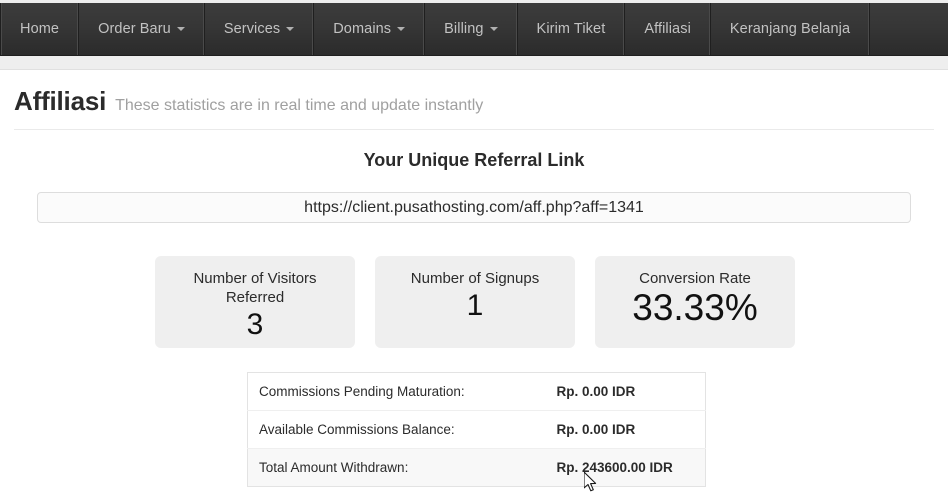 The height and width of the screenshot is (504, 948). I want to click on commission-label: Available Commissions Balance:, so click(377, 429).